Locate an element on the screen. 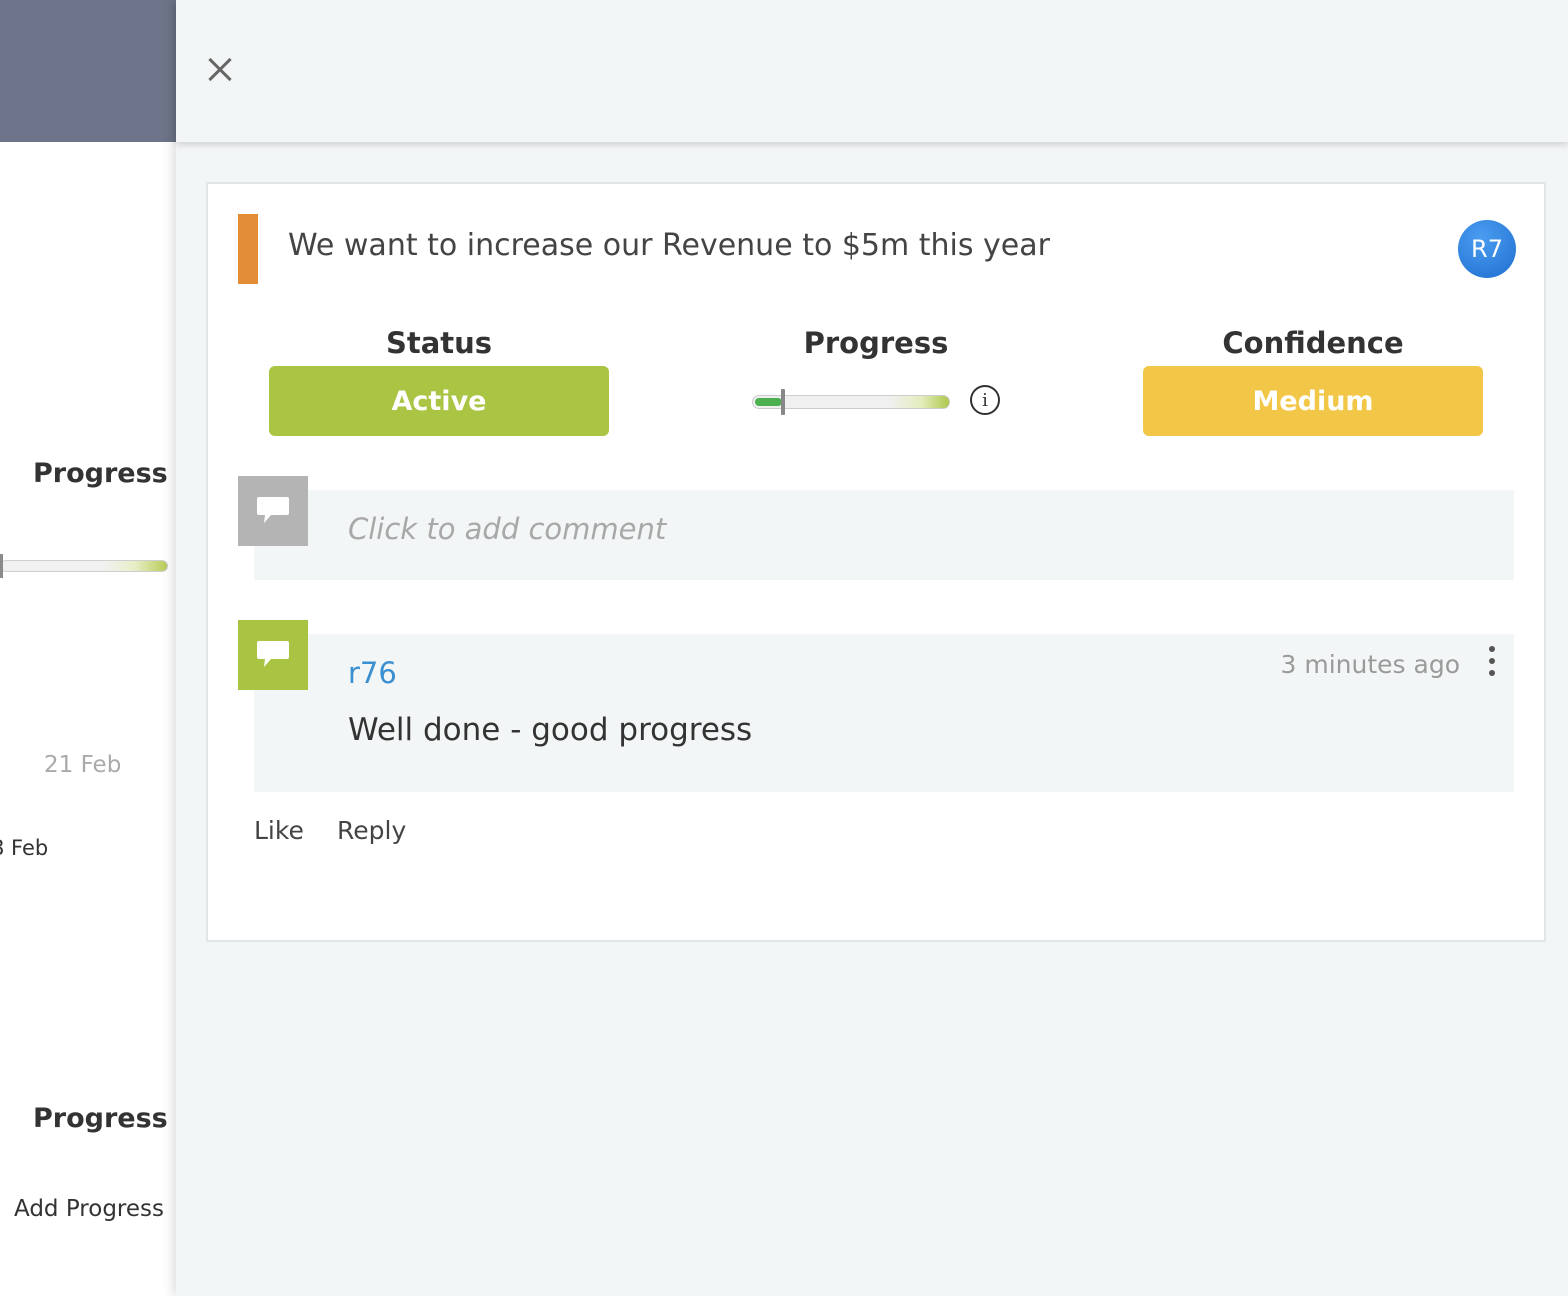  avatar: R7 is located at coordinates (1487, 249).